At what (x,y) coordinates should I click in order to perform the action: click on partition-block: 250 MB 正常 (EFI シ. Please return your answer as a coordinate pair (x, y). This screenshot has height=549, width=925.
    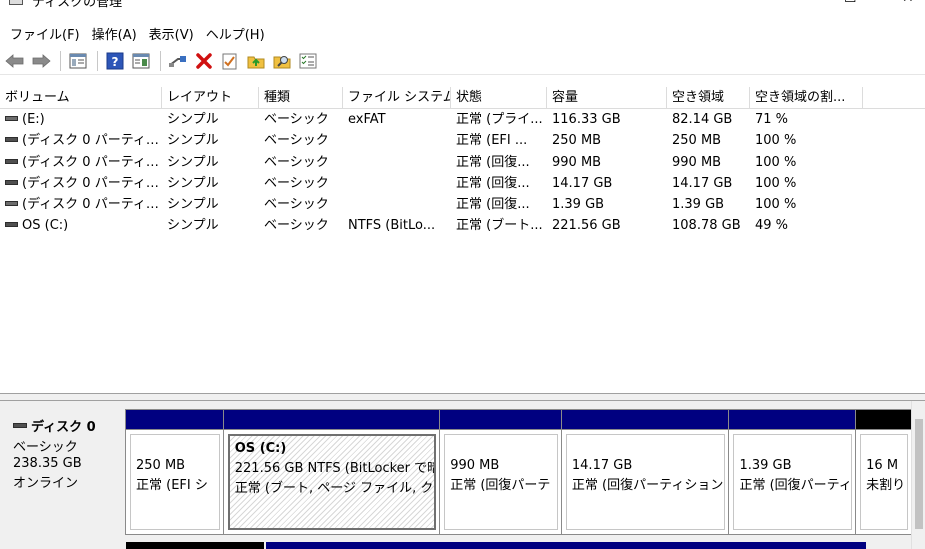
    Looking at the image, I should click on (175, 472).